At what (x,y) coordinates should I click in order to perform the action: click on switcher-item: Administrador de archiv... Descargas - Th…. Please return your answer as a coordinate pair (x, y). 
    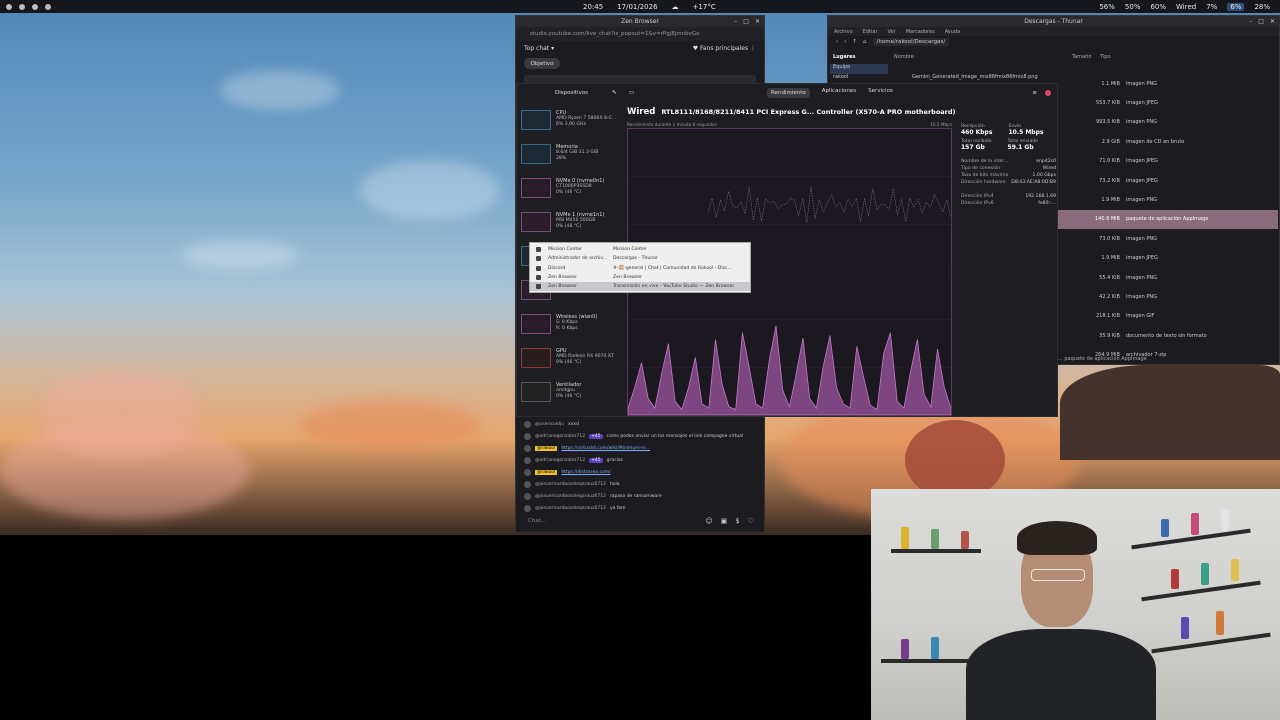
    Looking at the image, I should click on (640, 258).